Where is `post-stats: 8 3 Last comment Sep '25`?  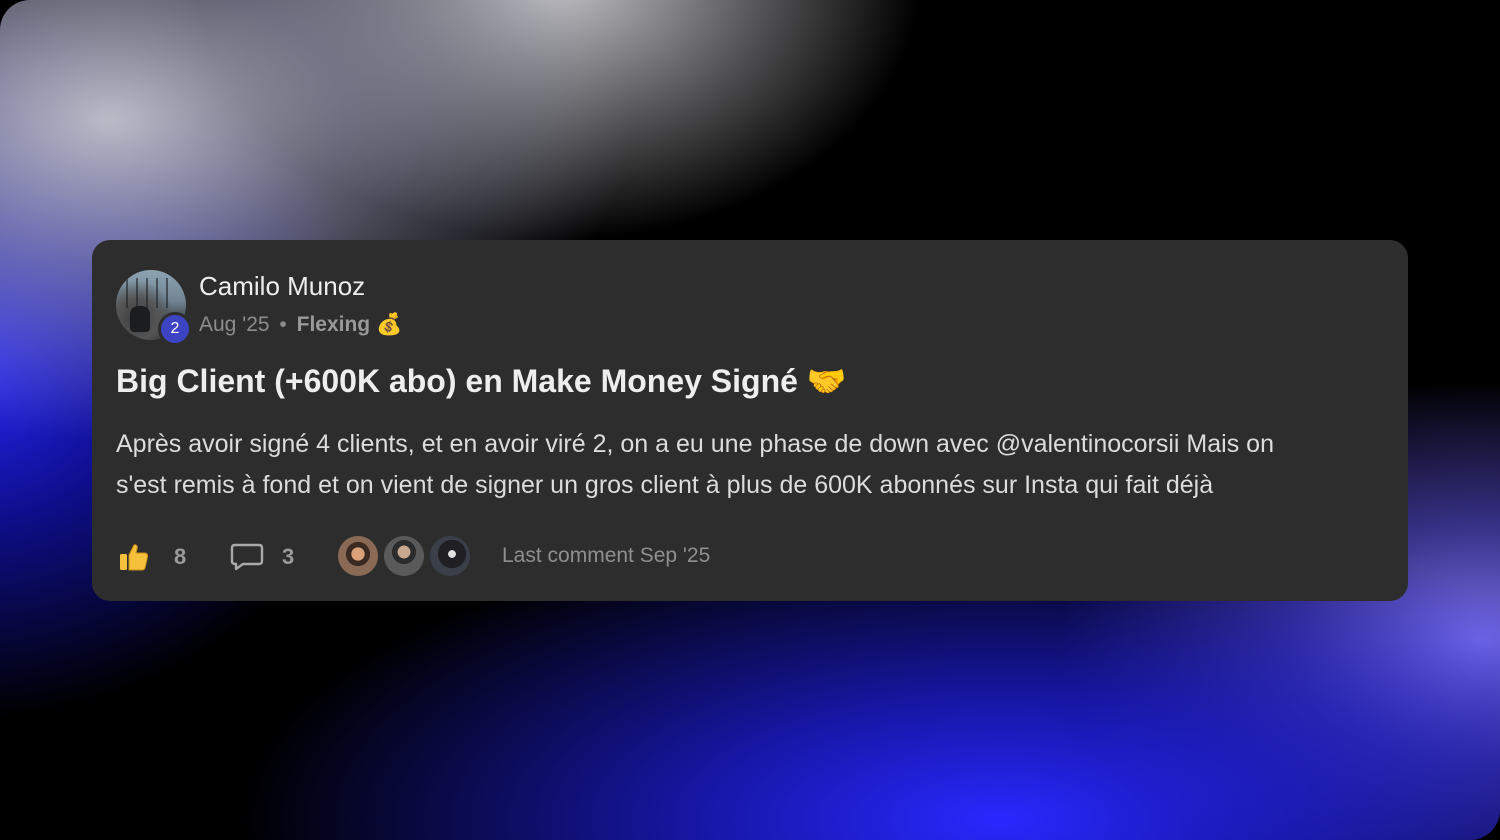 post-stats: 8 3 Last comment Sep '25 is located at coordinates (466, 556).